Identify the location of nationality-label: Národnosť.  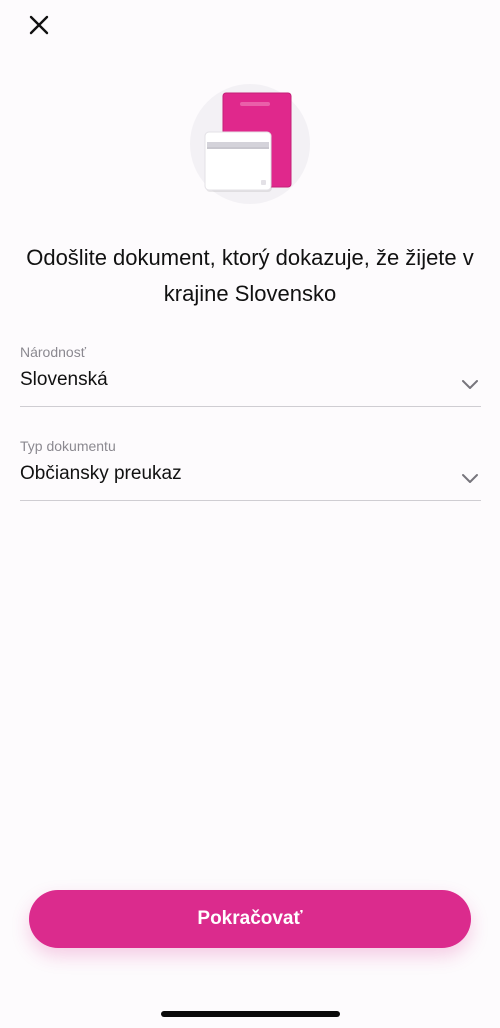
(53, 352).